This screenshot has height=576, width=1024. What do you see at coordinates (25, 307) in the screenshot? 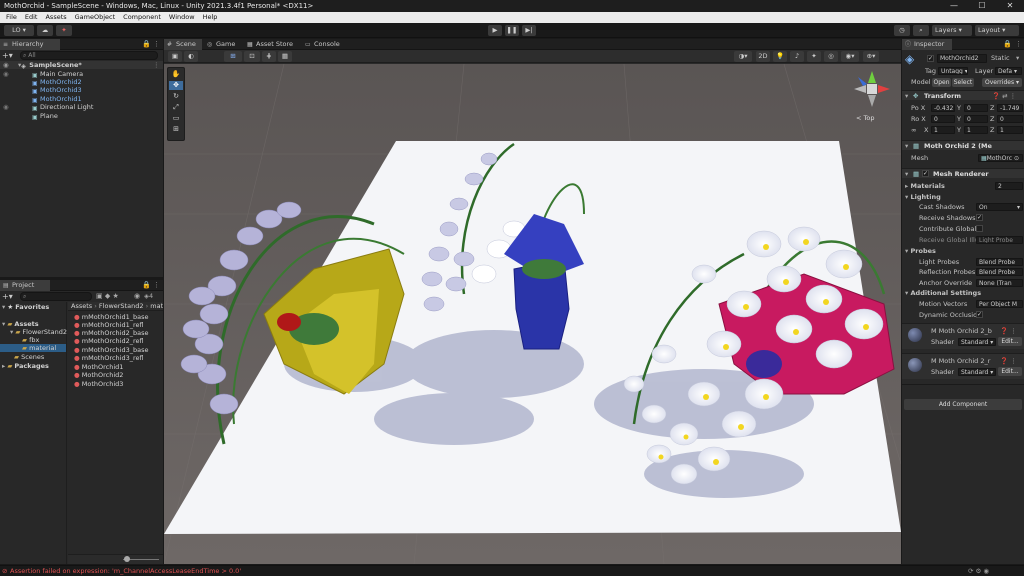
I see `favorites-folder: ▾ ★ Favorites` at bounding box center [25, 307].